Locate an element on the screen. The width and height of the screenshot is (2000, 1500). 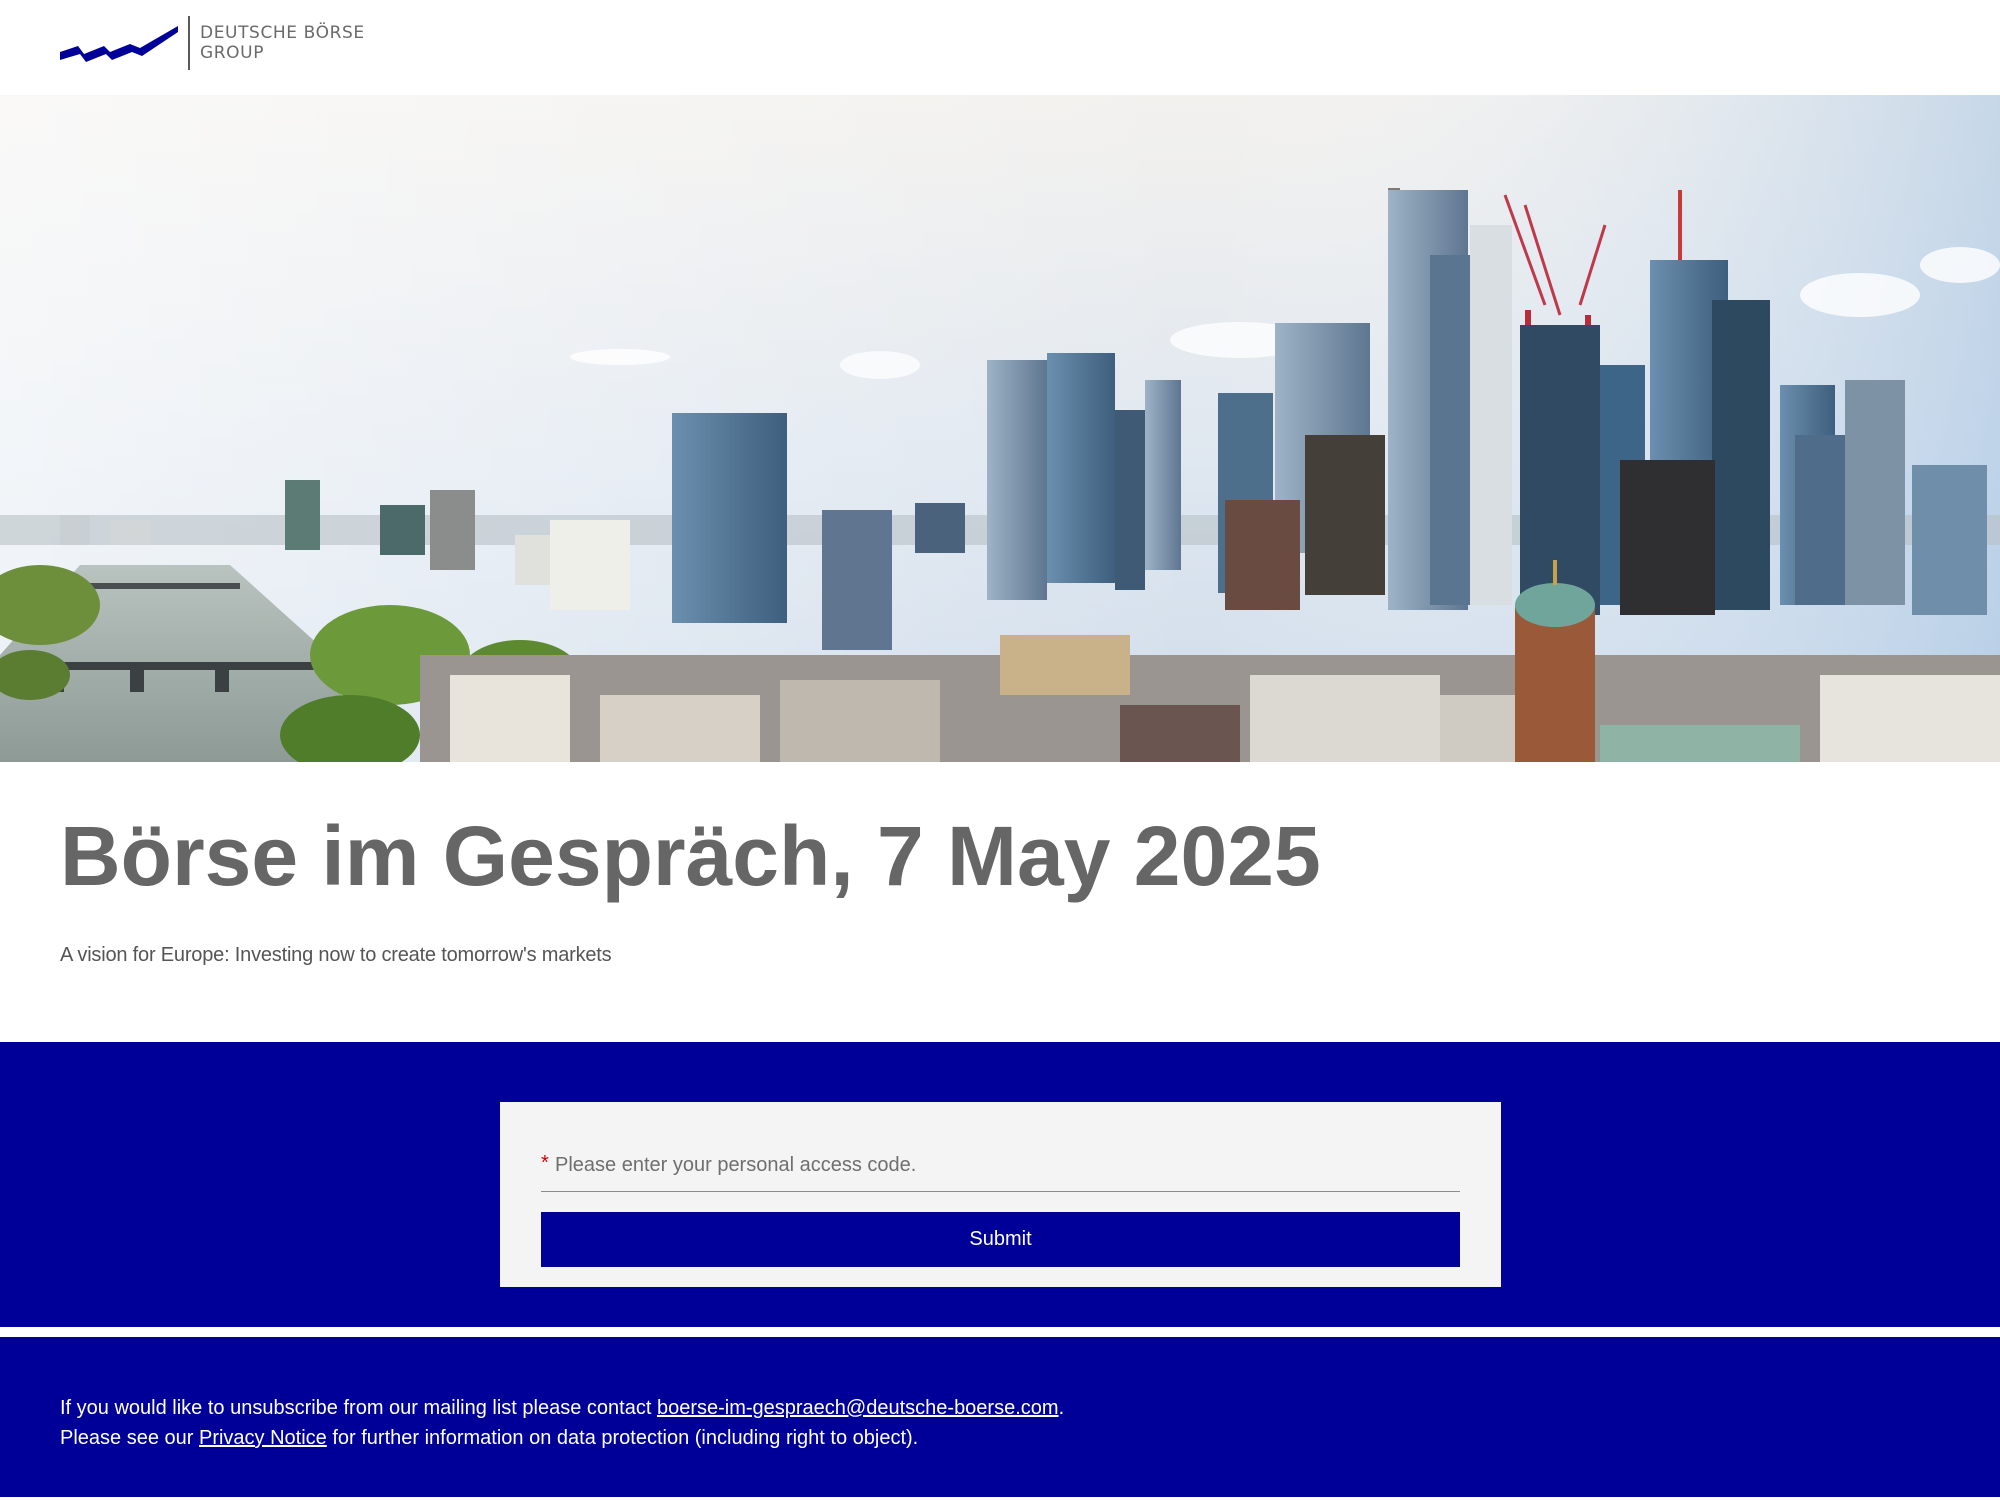
deutsche-boerse-logo: DEUTSCHE BÖRSE GROUP is located at coordinates (212, 43).